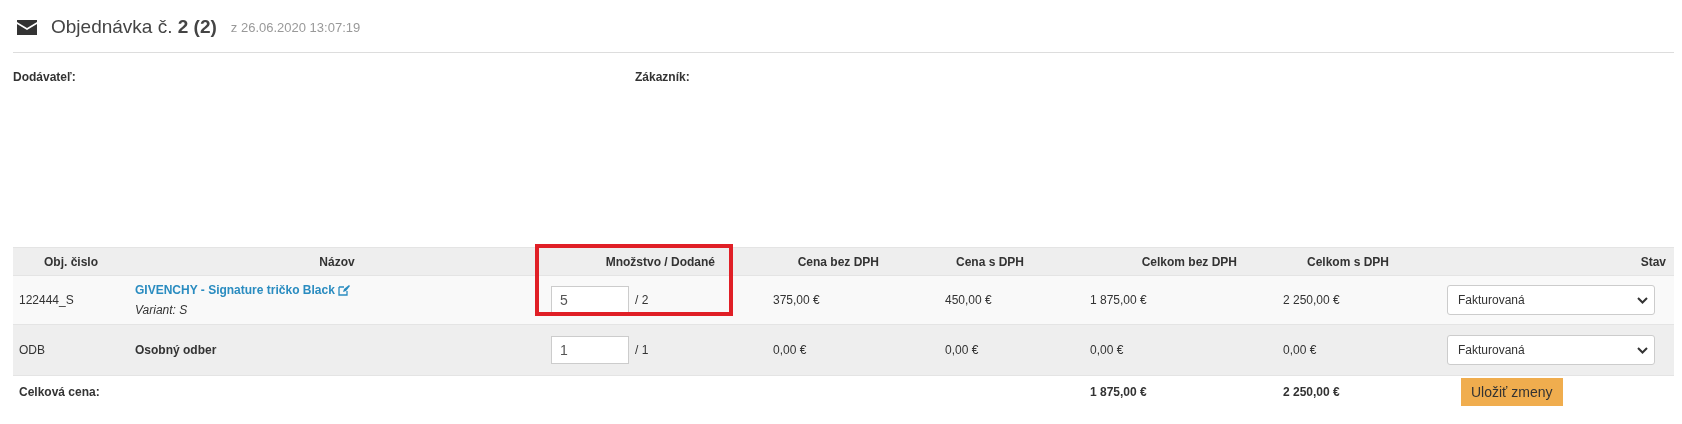 The width and height of the screenshot is (1682, 424). I want to click on quantity-field: 1, so click(590, 350).